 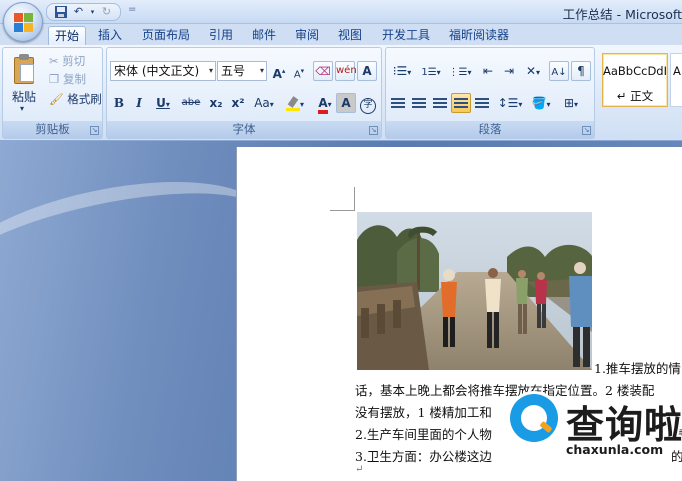 What do you see at coordinates (75, 99) in the screenshot?
I see `format-painter-button: 🖌 格式刷` at bounding box center [75, 99].